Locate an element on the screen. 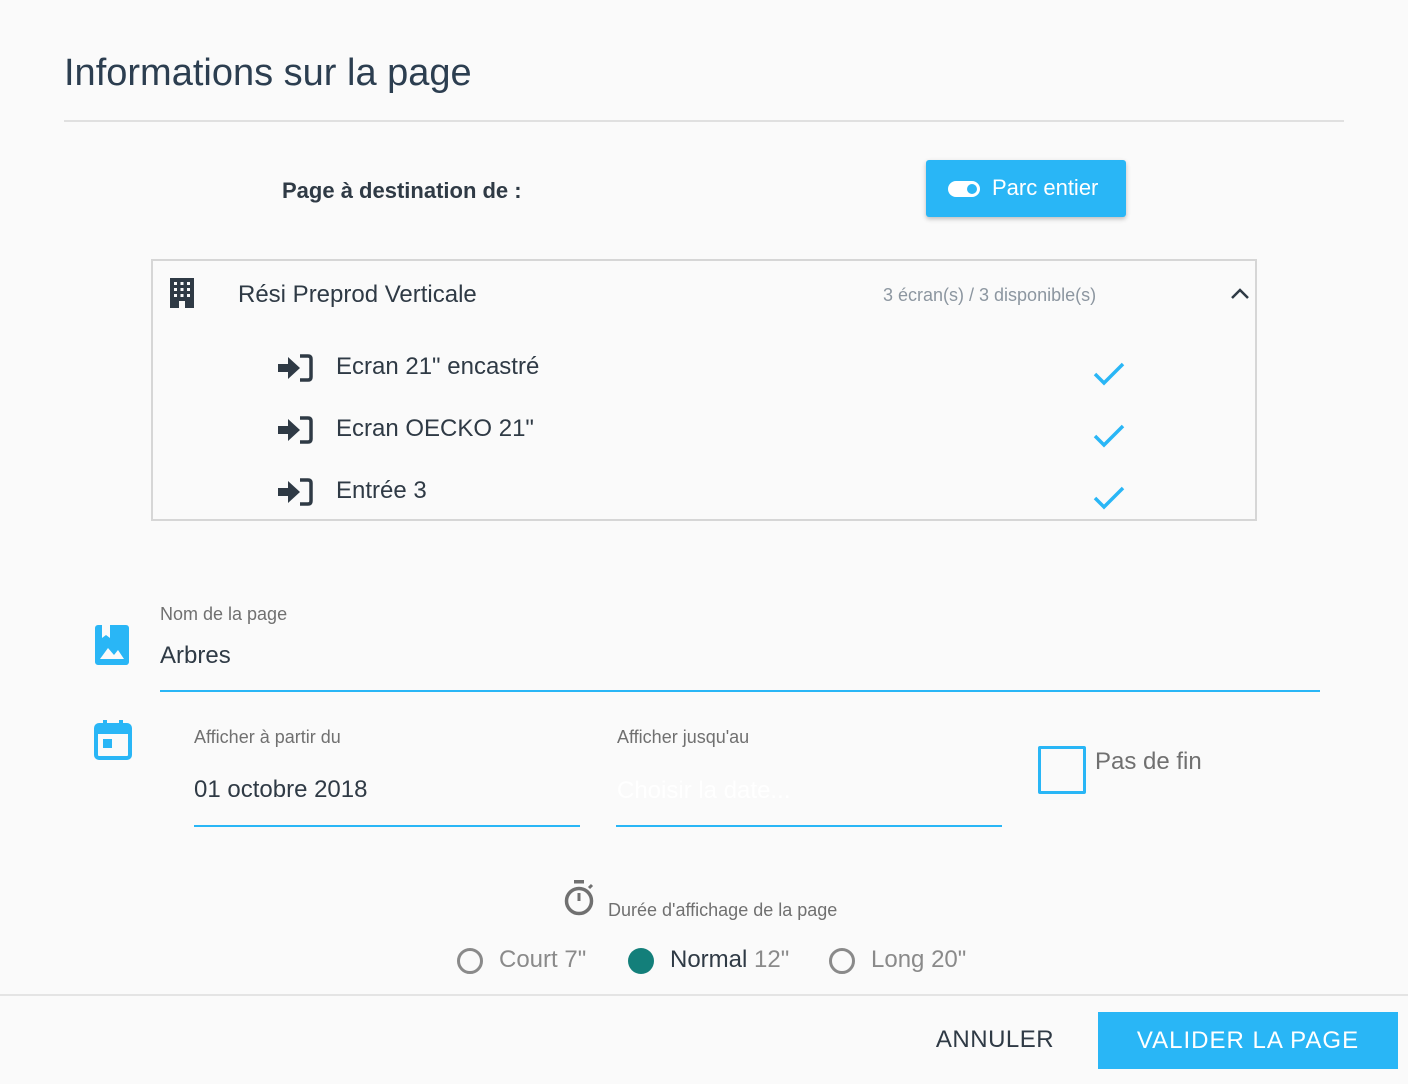 The image size is (1408, 1084). duration-option-name: Normal is located at coordinates (709, 959).